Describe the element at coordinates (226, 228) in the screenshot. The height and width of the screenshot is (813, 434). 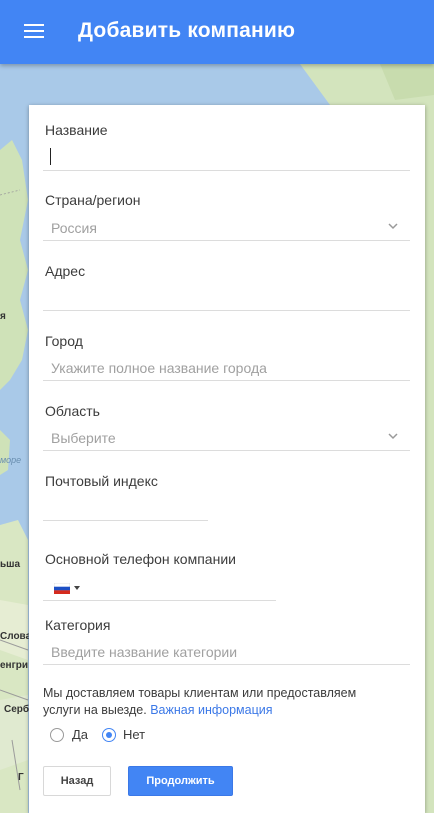
I see `country-select: Россия` at that location.